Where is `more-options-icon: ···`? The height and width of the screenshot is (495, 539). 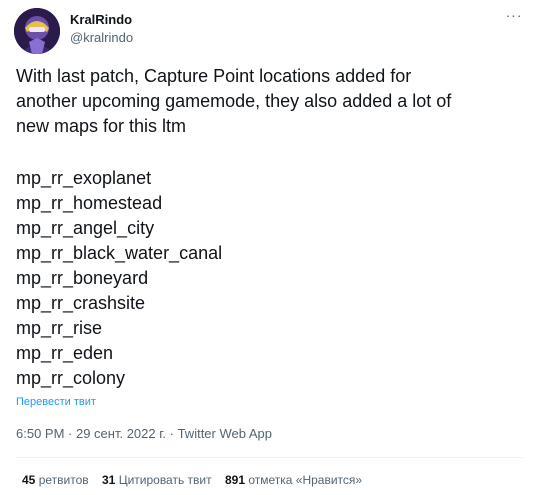
more-options-icon: ··· is located at coordinates (514, 17).